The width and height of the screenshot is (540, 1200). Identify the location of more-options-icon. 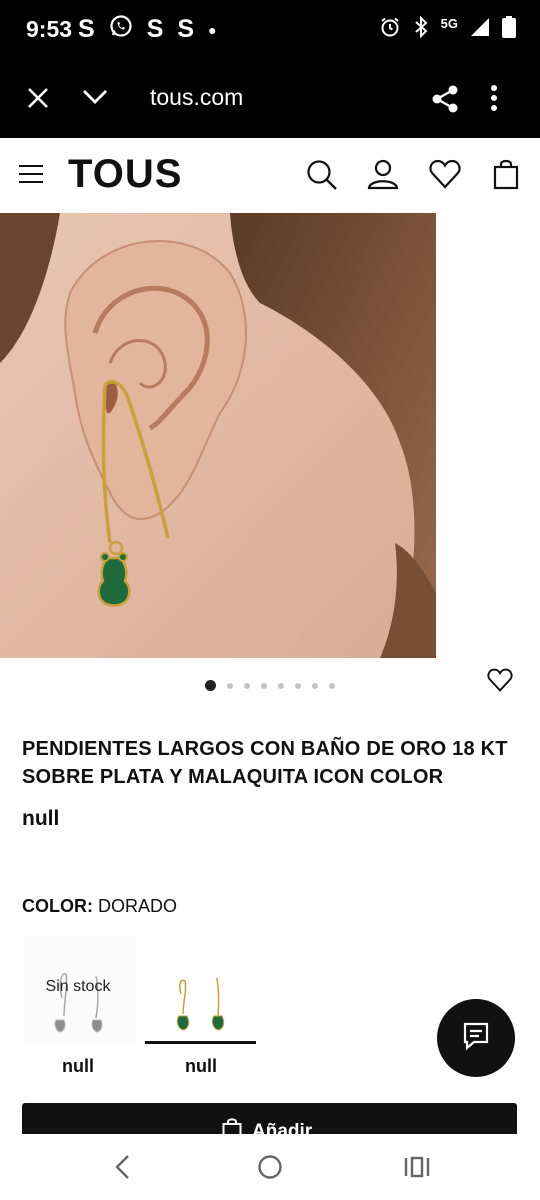
(494, 100).